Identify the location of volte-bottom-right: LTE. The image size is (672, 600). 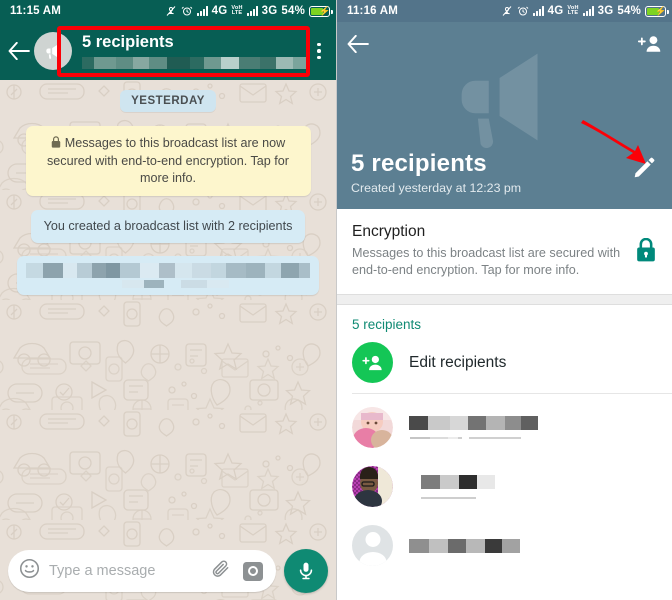
(573, 13).